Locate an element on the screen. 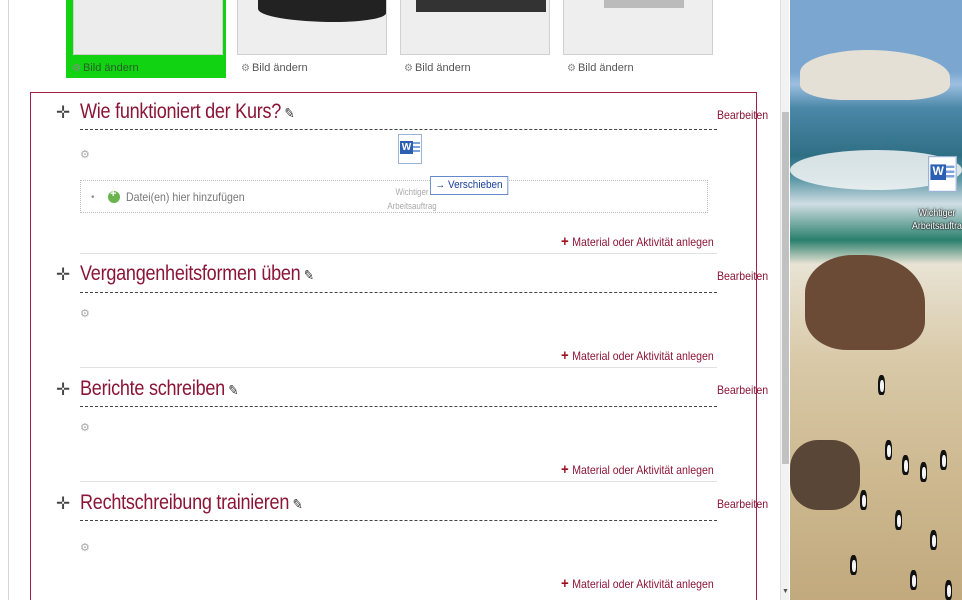 Image resolution: width=962 pixels, height=600 pixels. section-title: Berichte schreiben ✎ is located at coordinates (159, 388).